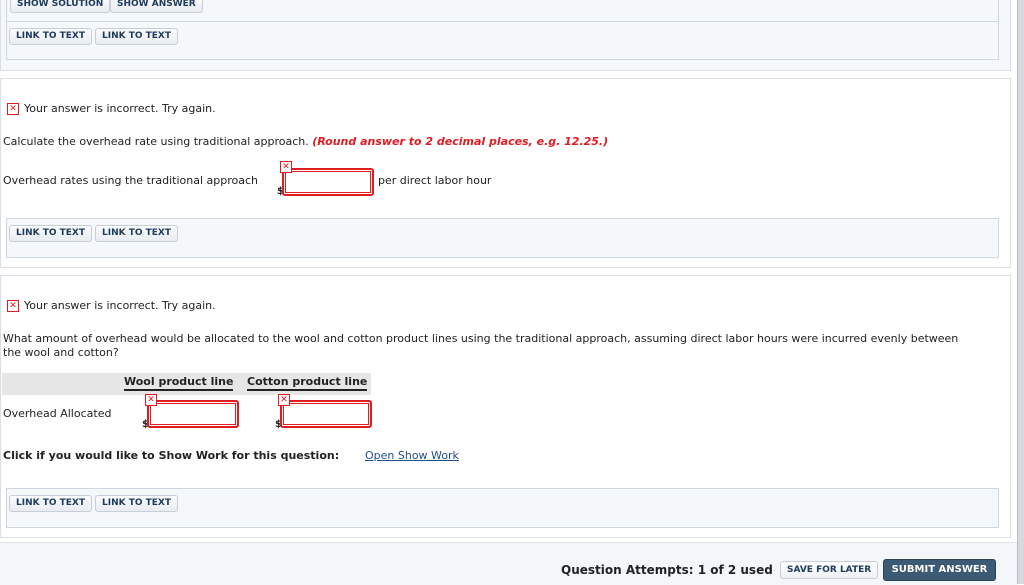 This screenshot has height=585, width=1024. What do you see at coordinates (307, 383) in the screenshot?
I see `column-header-cotton: Cotton product line` at bounding box center [307, 383].